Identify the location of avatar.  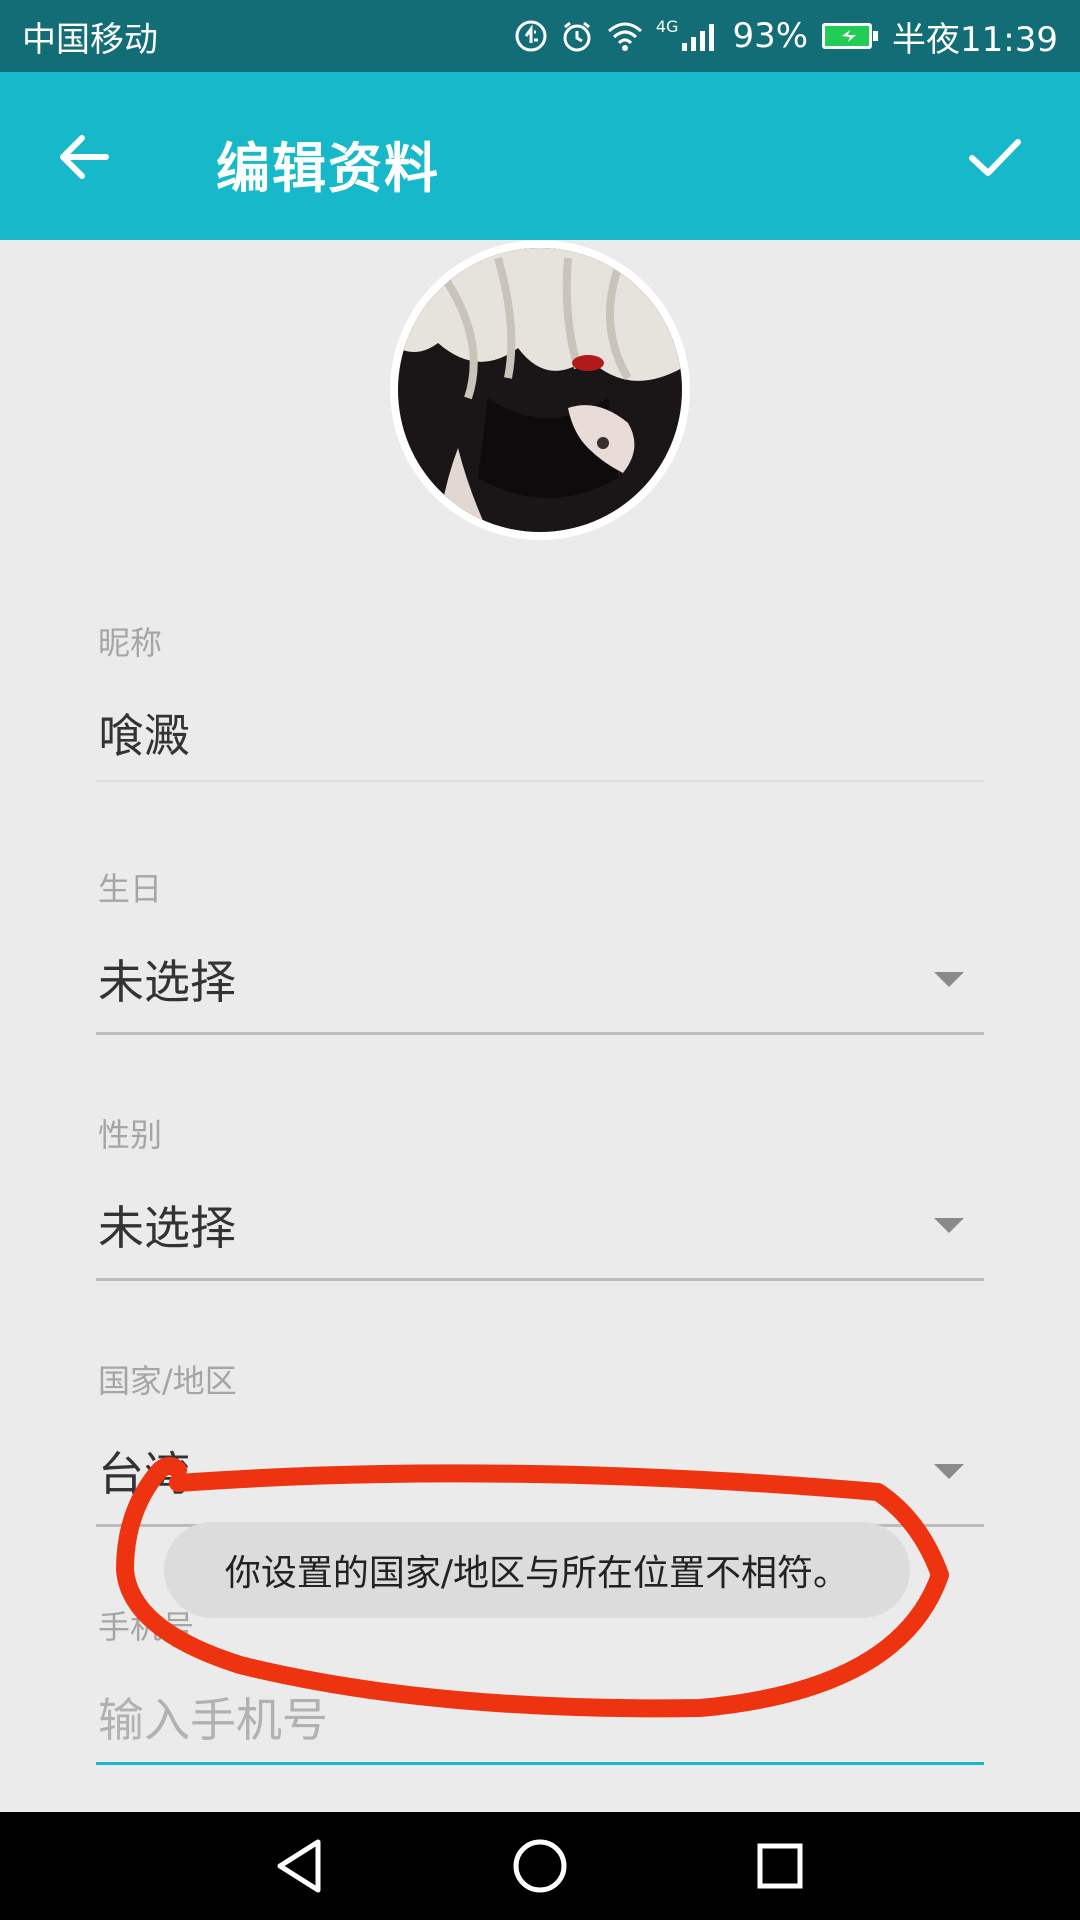
(540, 390).